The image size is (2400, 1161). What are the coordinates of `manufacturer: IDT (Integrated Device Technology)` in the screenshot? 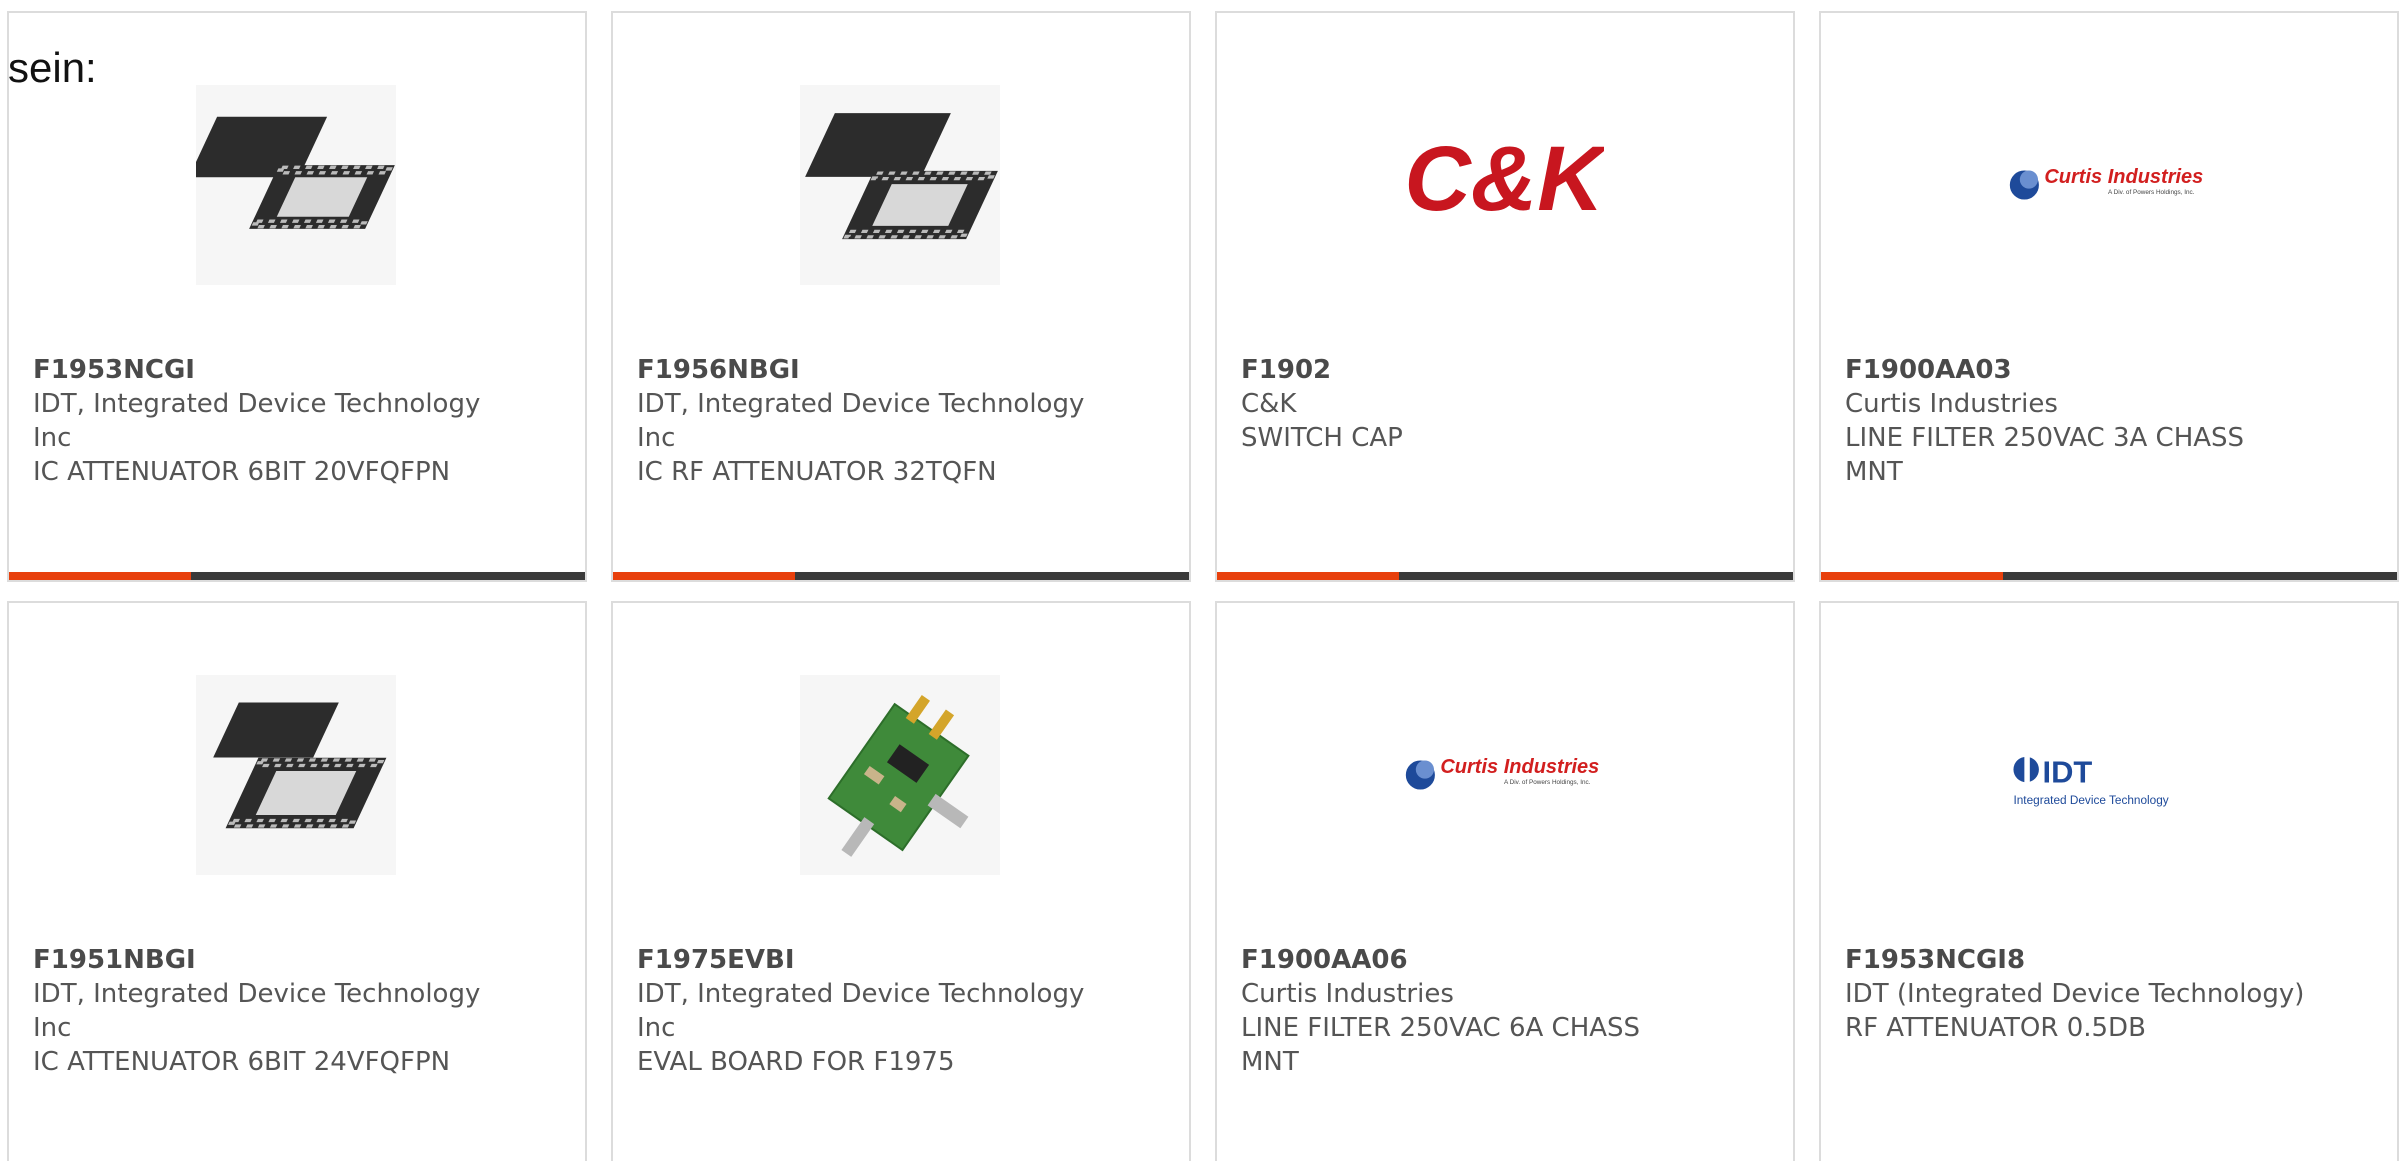 It's located at (2075, 994).